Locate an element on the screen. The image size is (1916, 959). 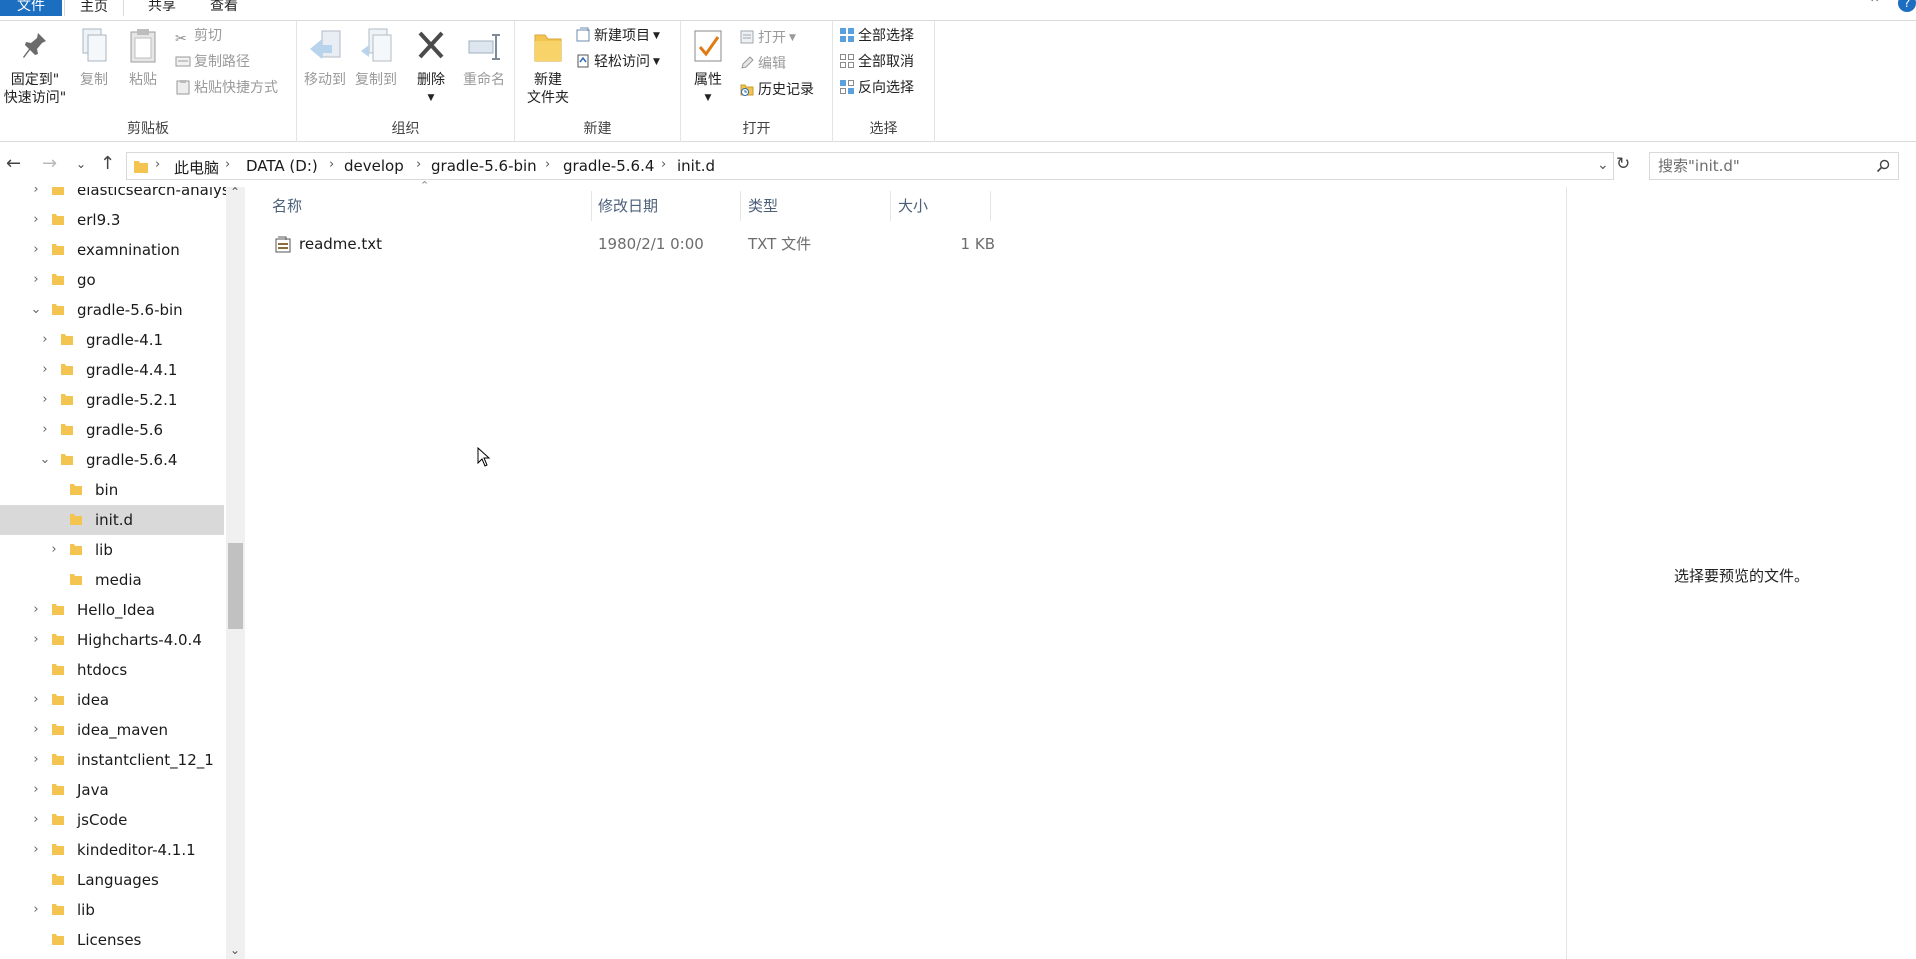
search-input is located at coordinates (1763, 166).